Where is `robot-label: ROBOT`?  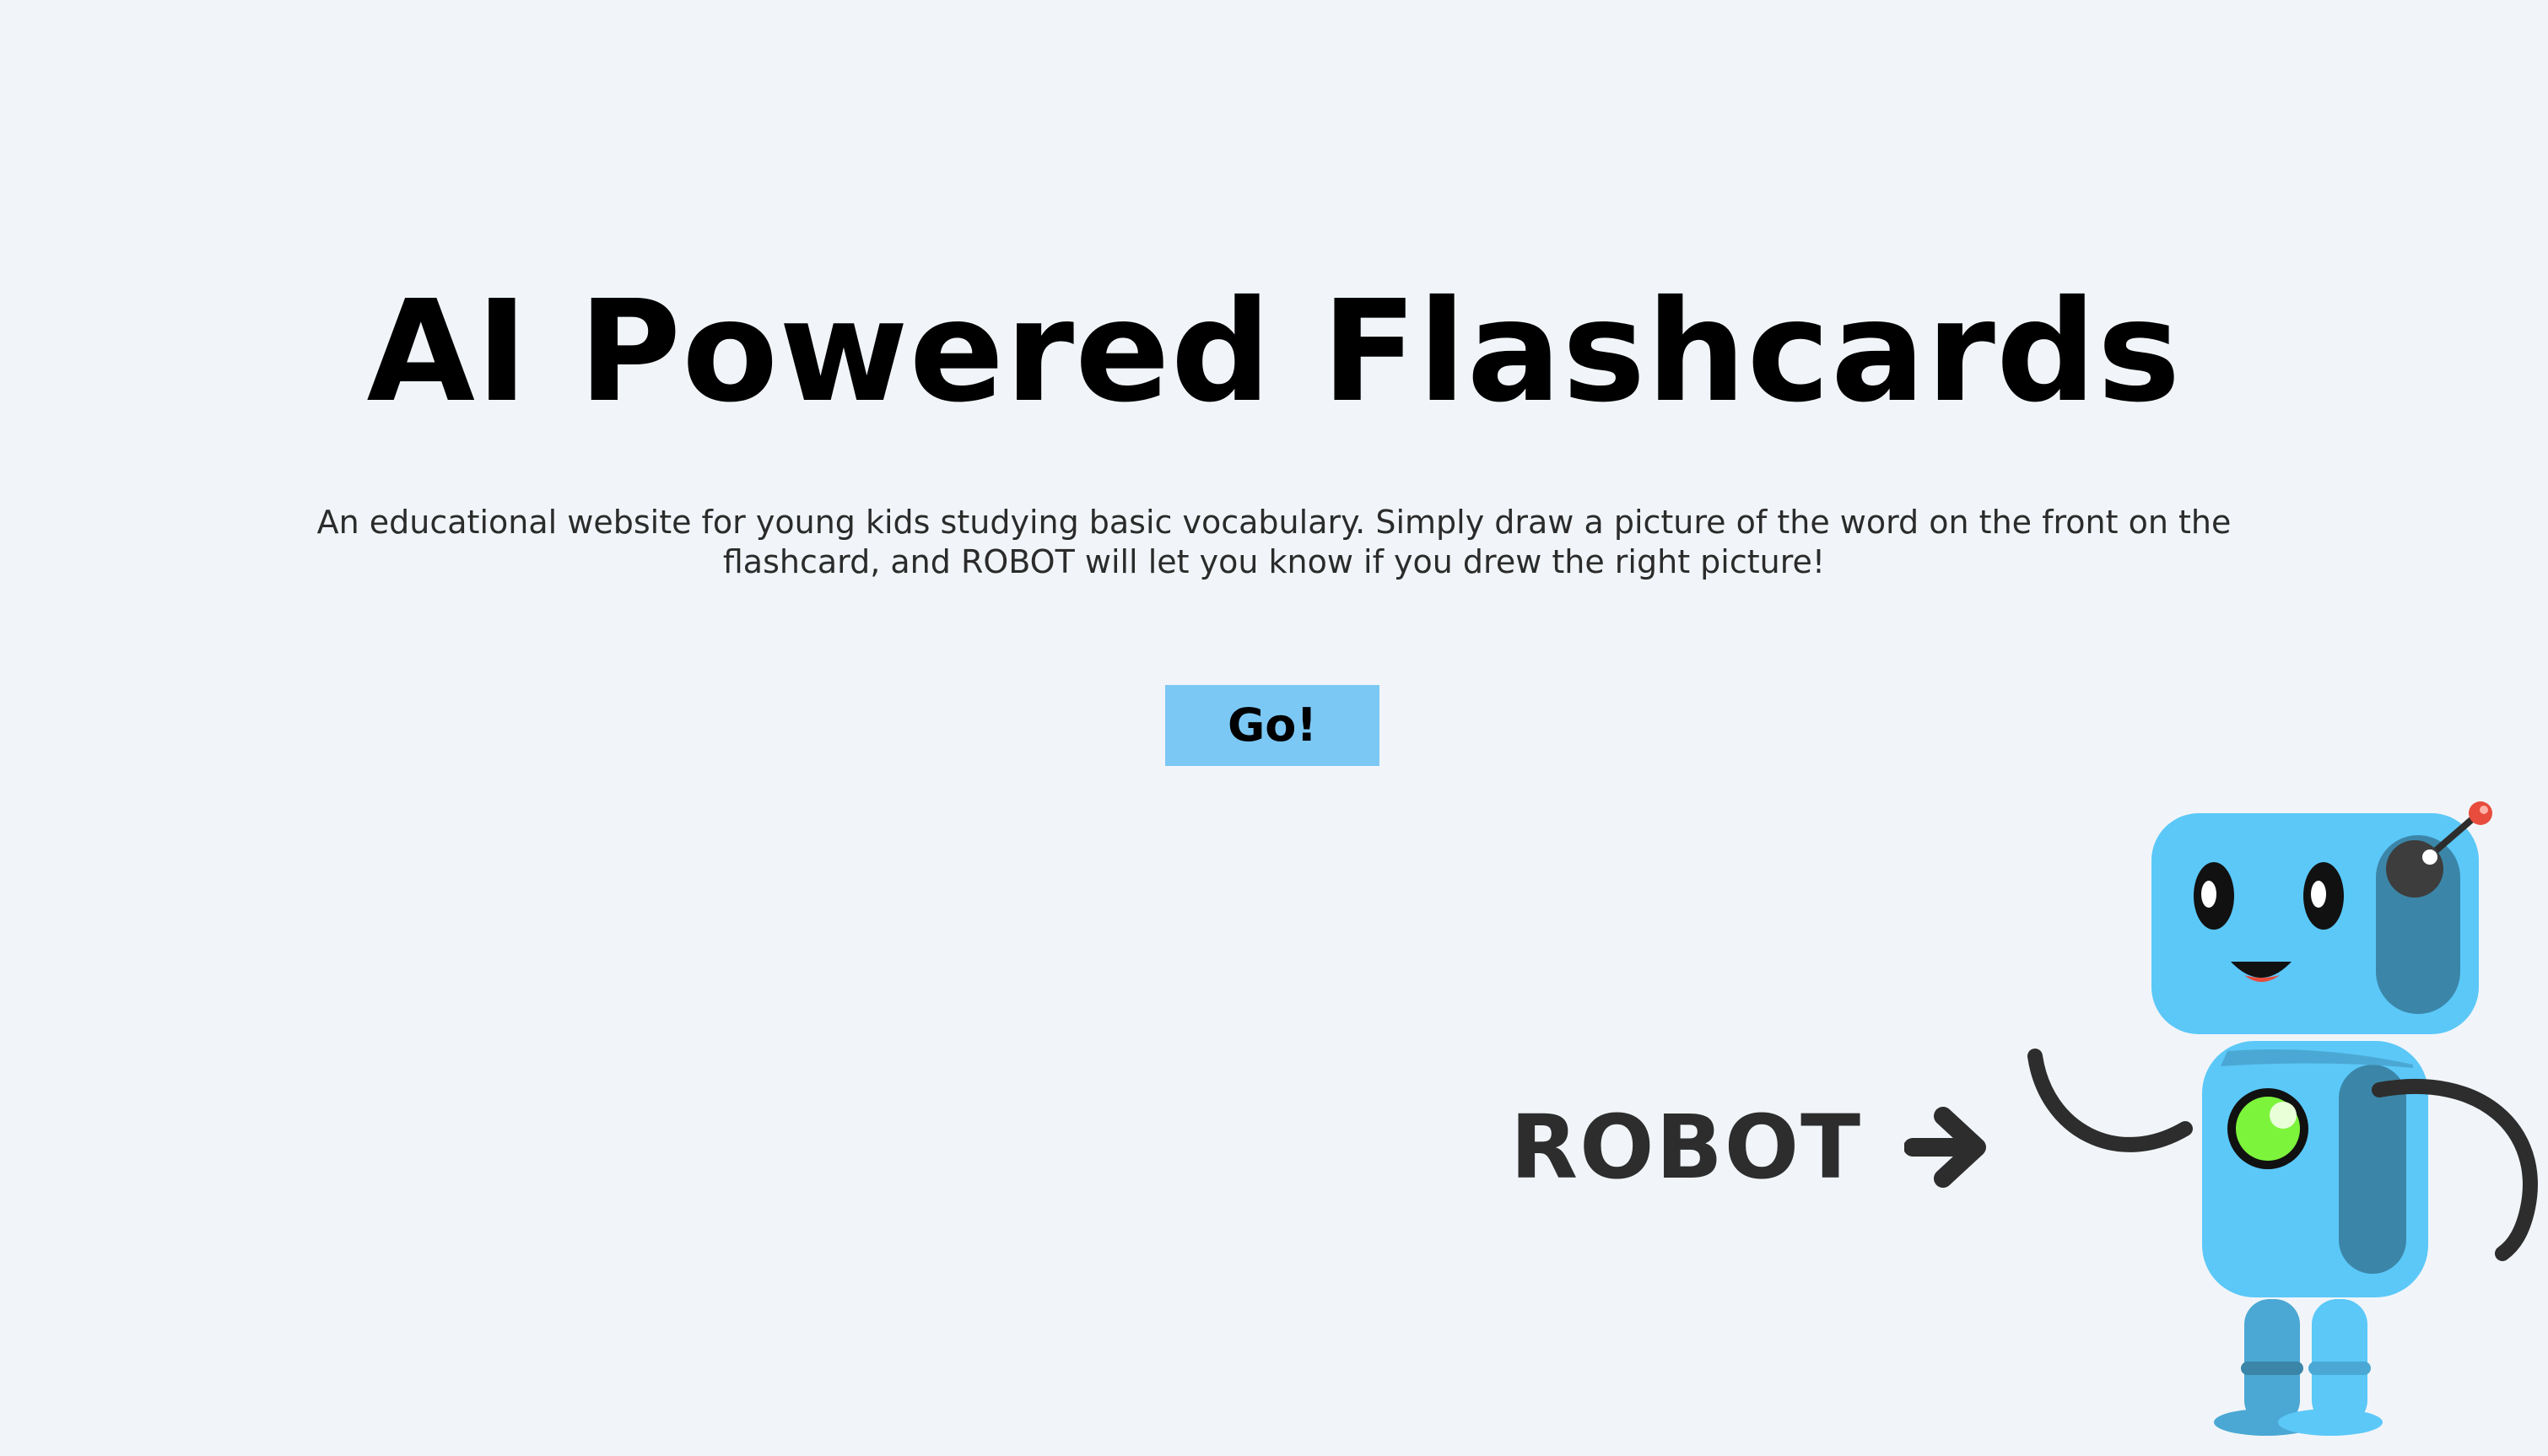 robot-label: ROBOT is located at coordinates (1686, 1148).